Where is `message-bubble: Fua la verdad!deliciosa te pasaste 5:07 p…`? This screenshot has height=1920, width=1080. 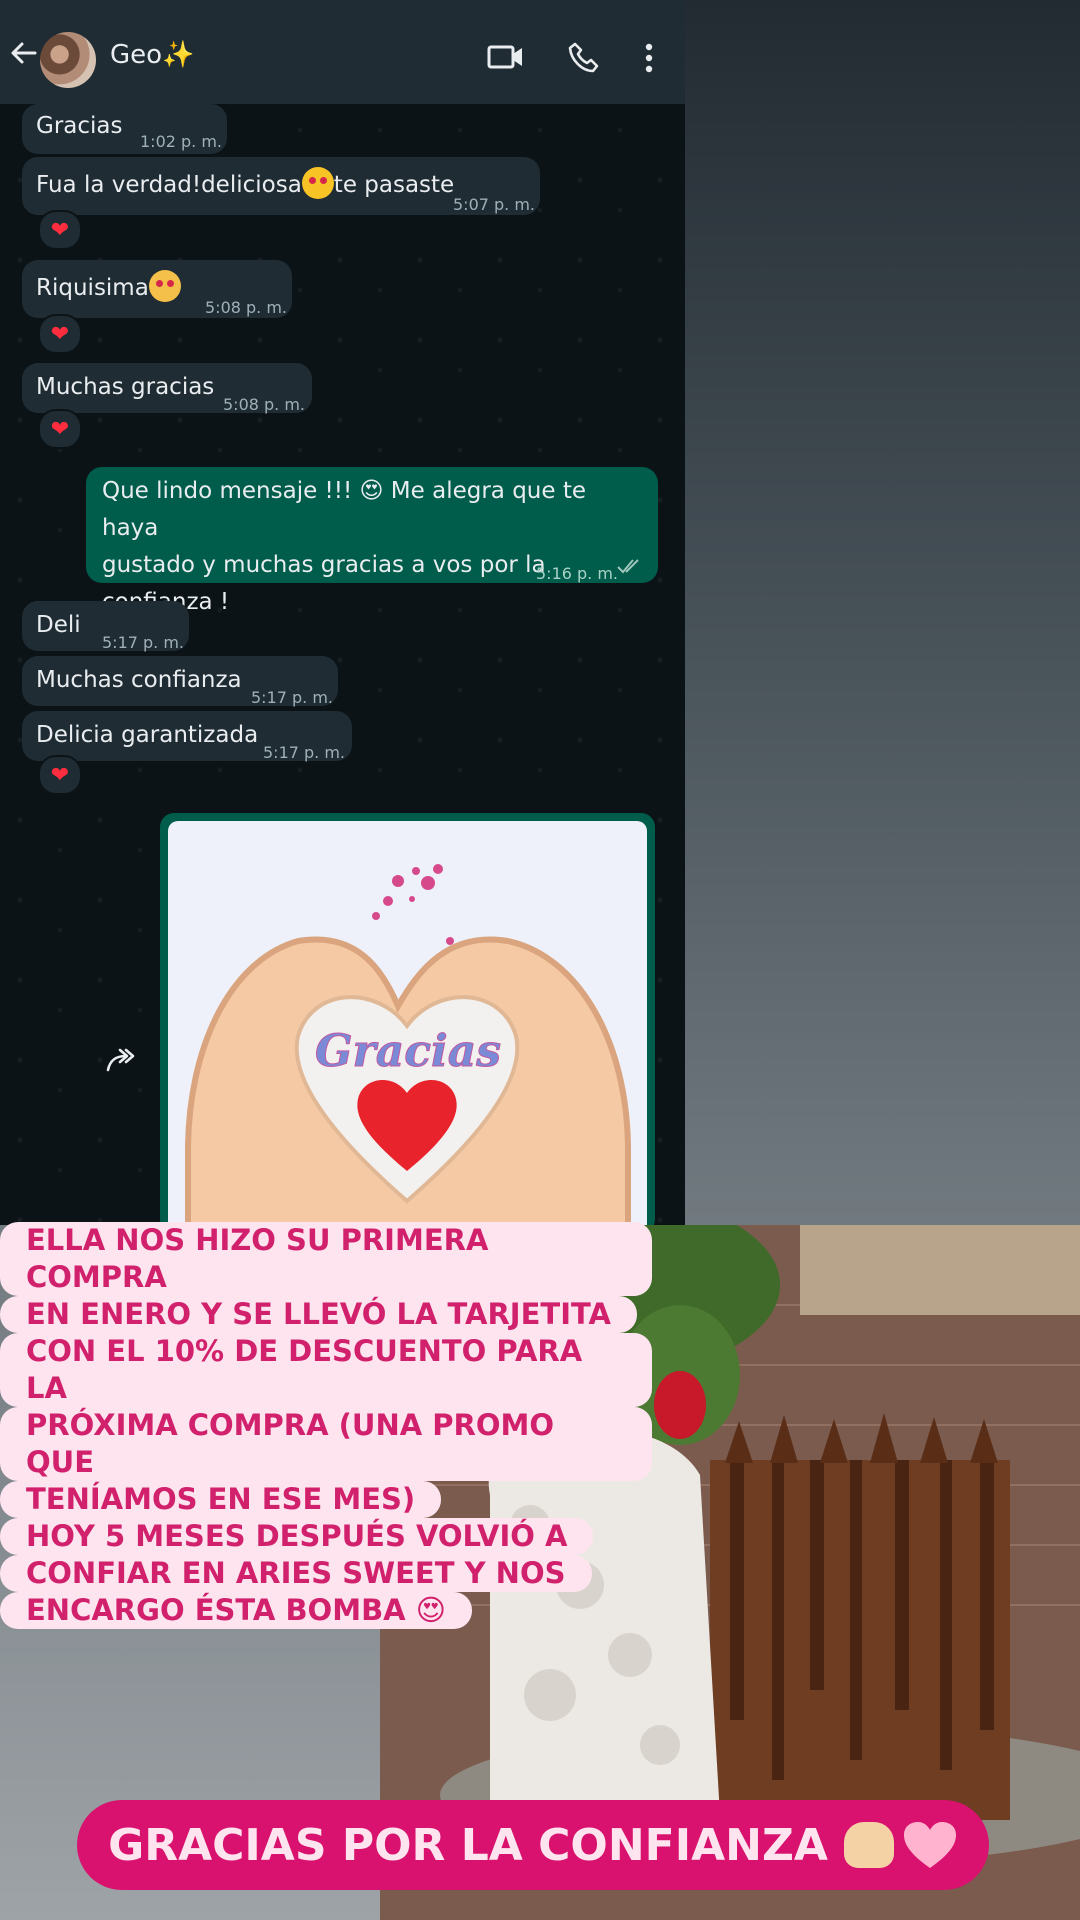
message-bubble: Fua la verdad!deliciosa te pasaste 5:07 p… is located at coordinates (281, 186).